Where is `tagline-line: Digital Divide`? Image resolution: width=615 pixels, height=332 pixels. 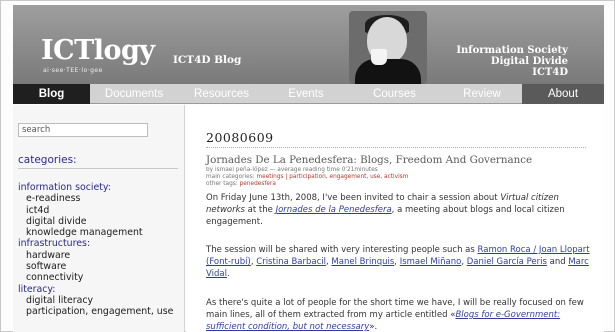 tagline-line: Digital Divide is located at coordinates (529, 61).